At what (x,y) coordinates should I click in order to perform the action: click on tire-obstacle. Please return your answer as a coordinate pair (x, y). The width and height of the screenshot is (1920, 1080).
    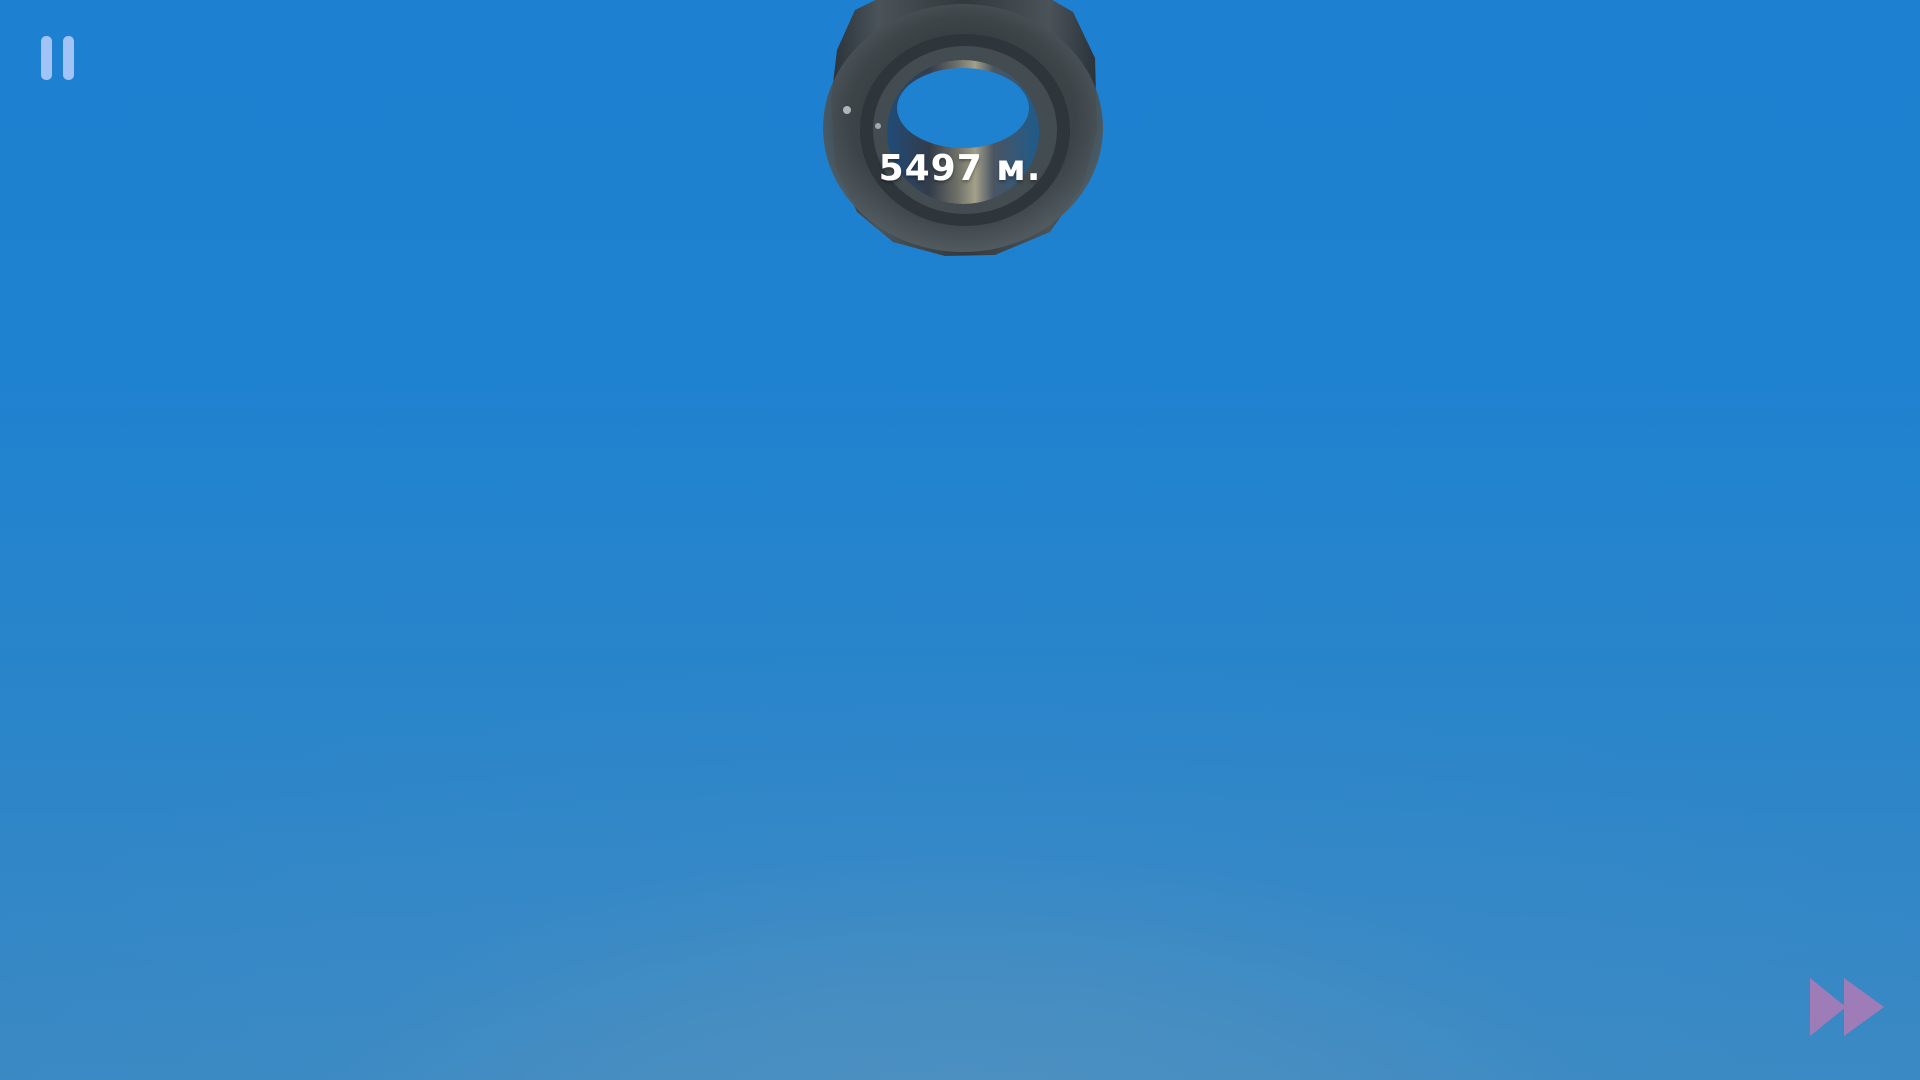
    Looking at the image, I should click on (963, 128).